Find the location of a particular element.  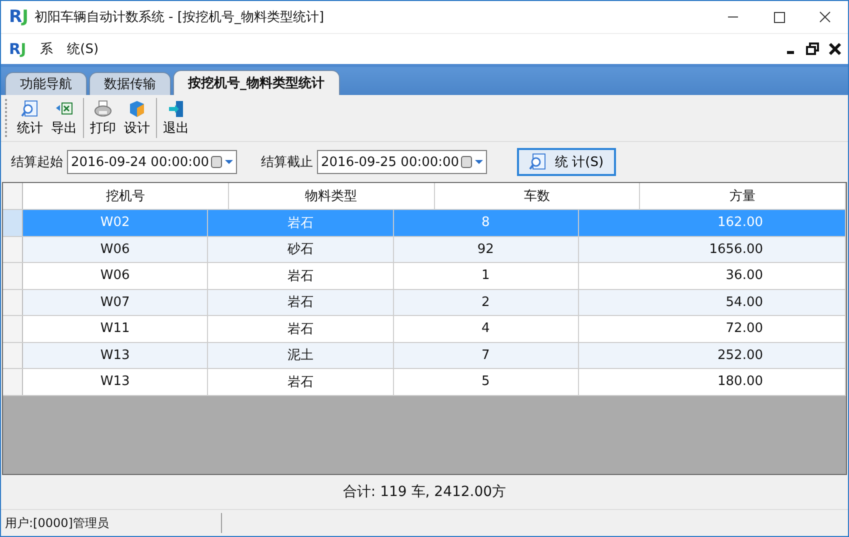

table-row: W06 砂石 92 1656.00 is located at coordinates (424, 249).